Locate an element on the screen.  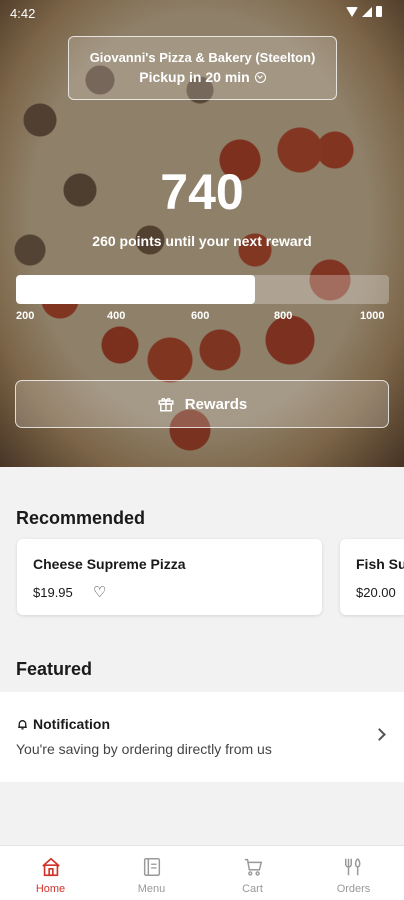
chevron-right-icon is located at coordinates (379, 734).